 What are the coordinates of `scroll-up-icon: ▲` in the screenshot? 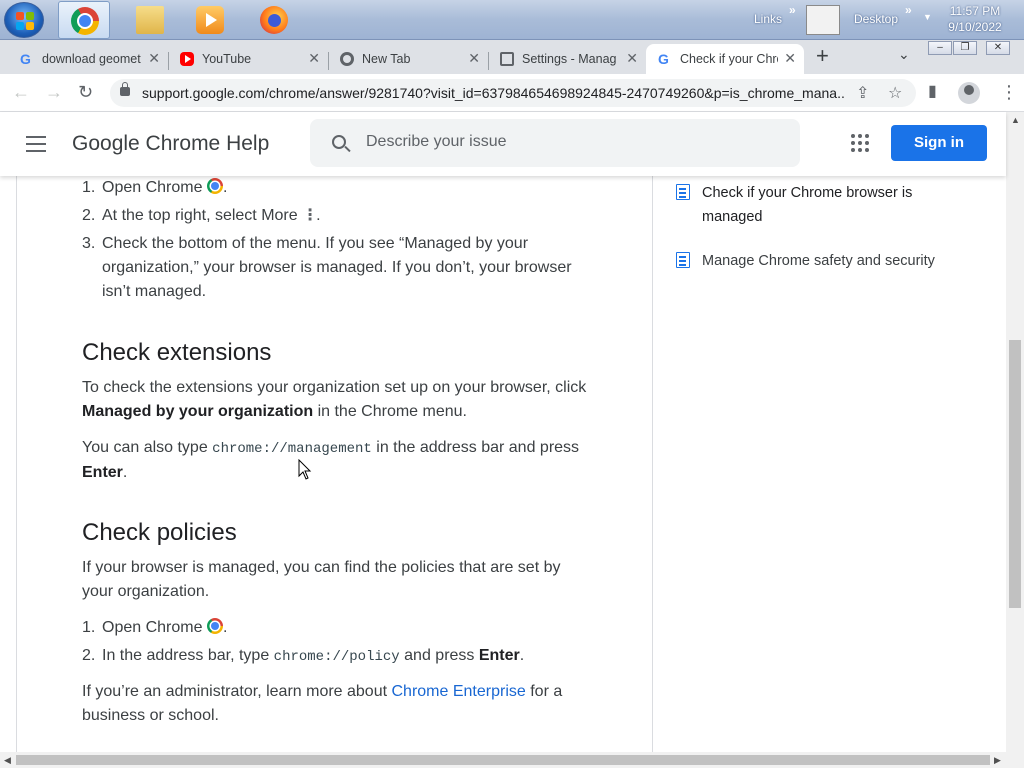 It's located at (1015, 120).